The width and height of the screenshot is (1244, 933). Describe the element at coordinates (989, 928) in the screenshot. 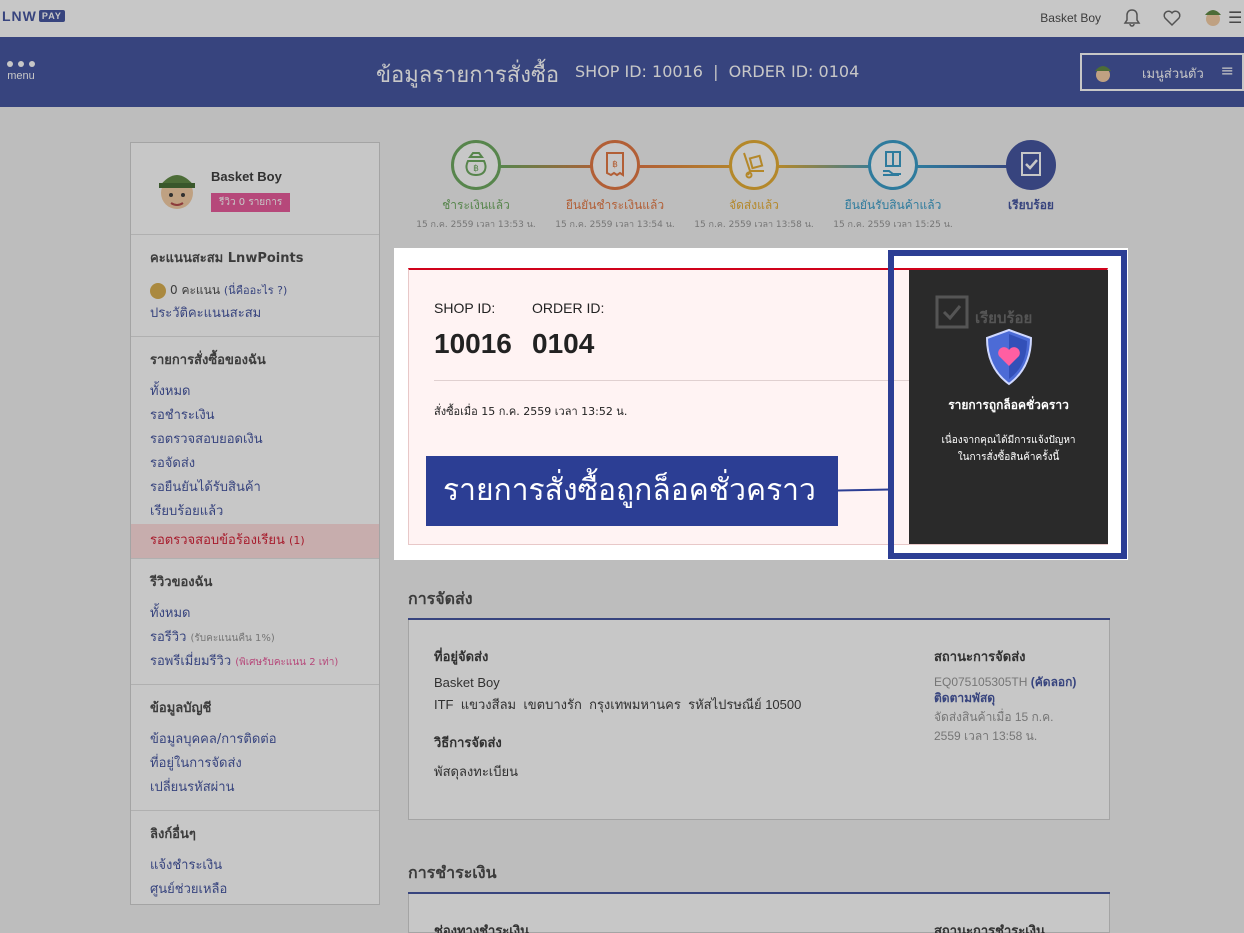

I see `payment-status-heading: สถานะการชำระเงิน` at that location.